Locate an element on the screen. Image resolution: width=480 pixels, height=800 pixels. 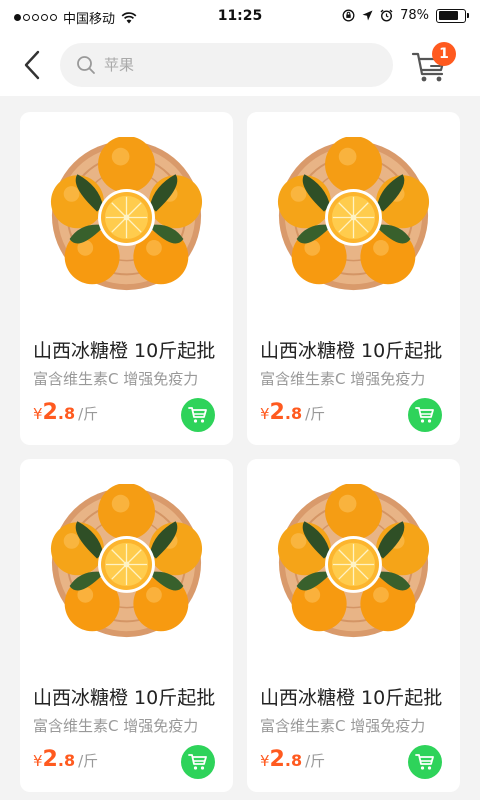
status-bar: 中国移动 11:25 78% is located at coordinates (240, 17).